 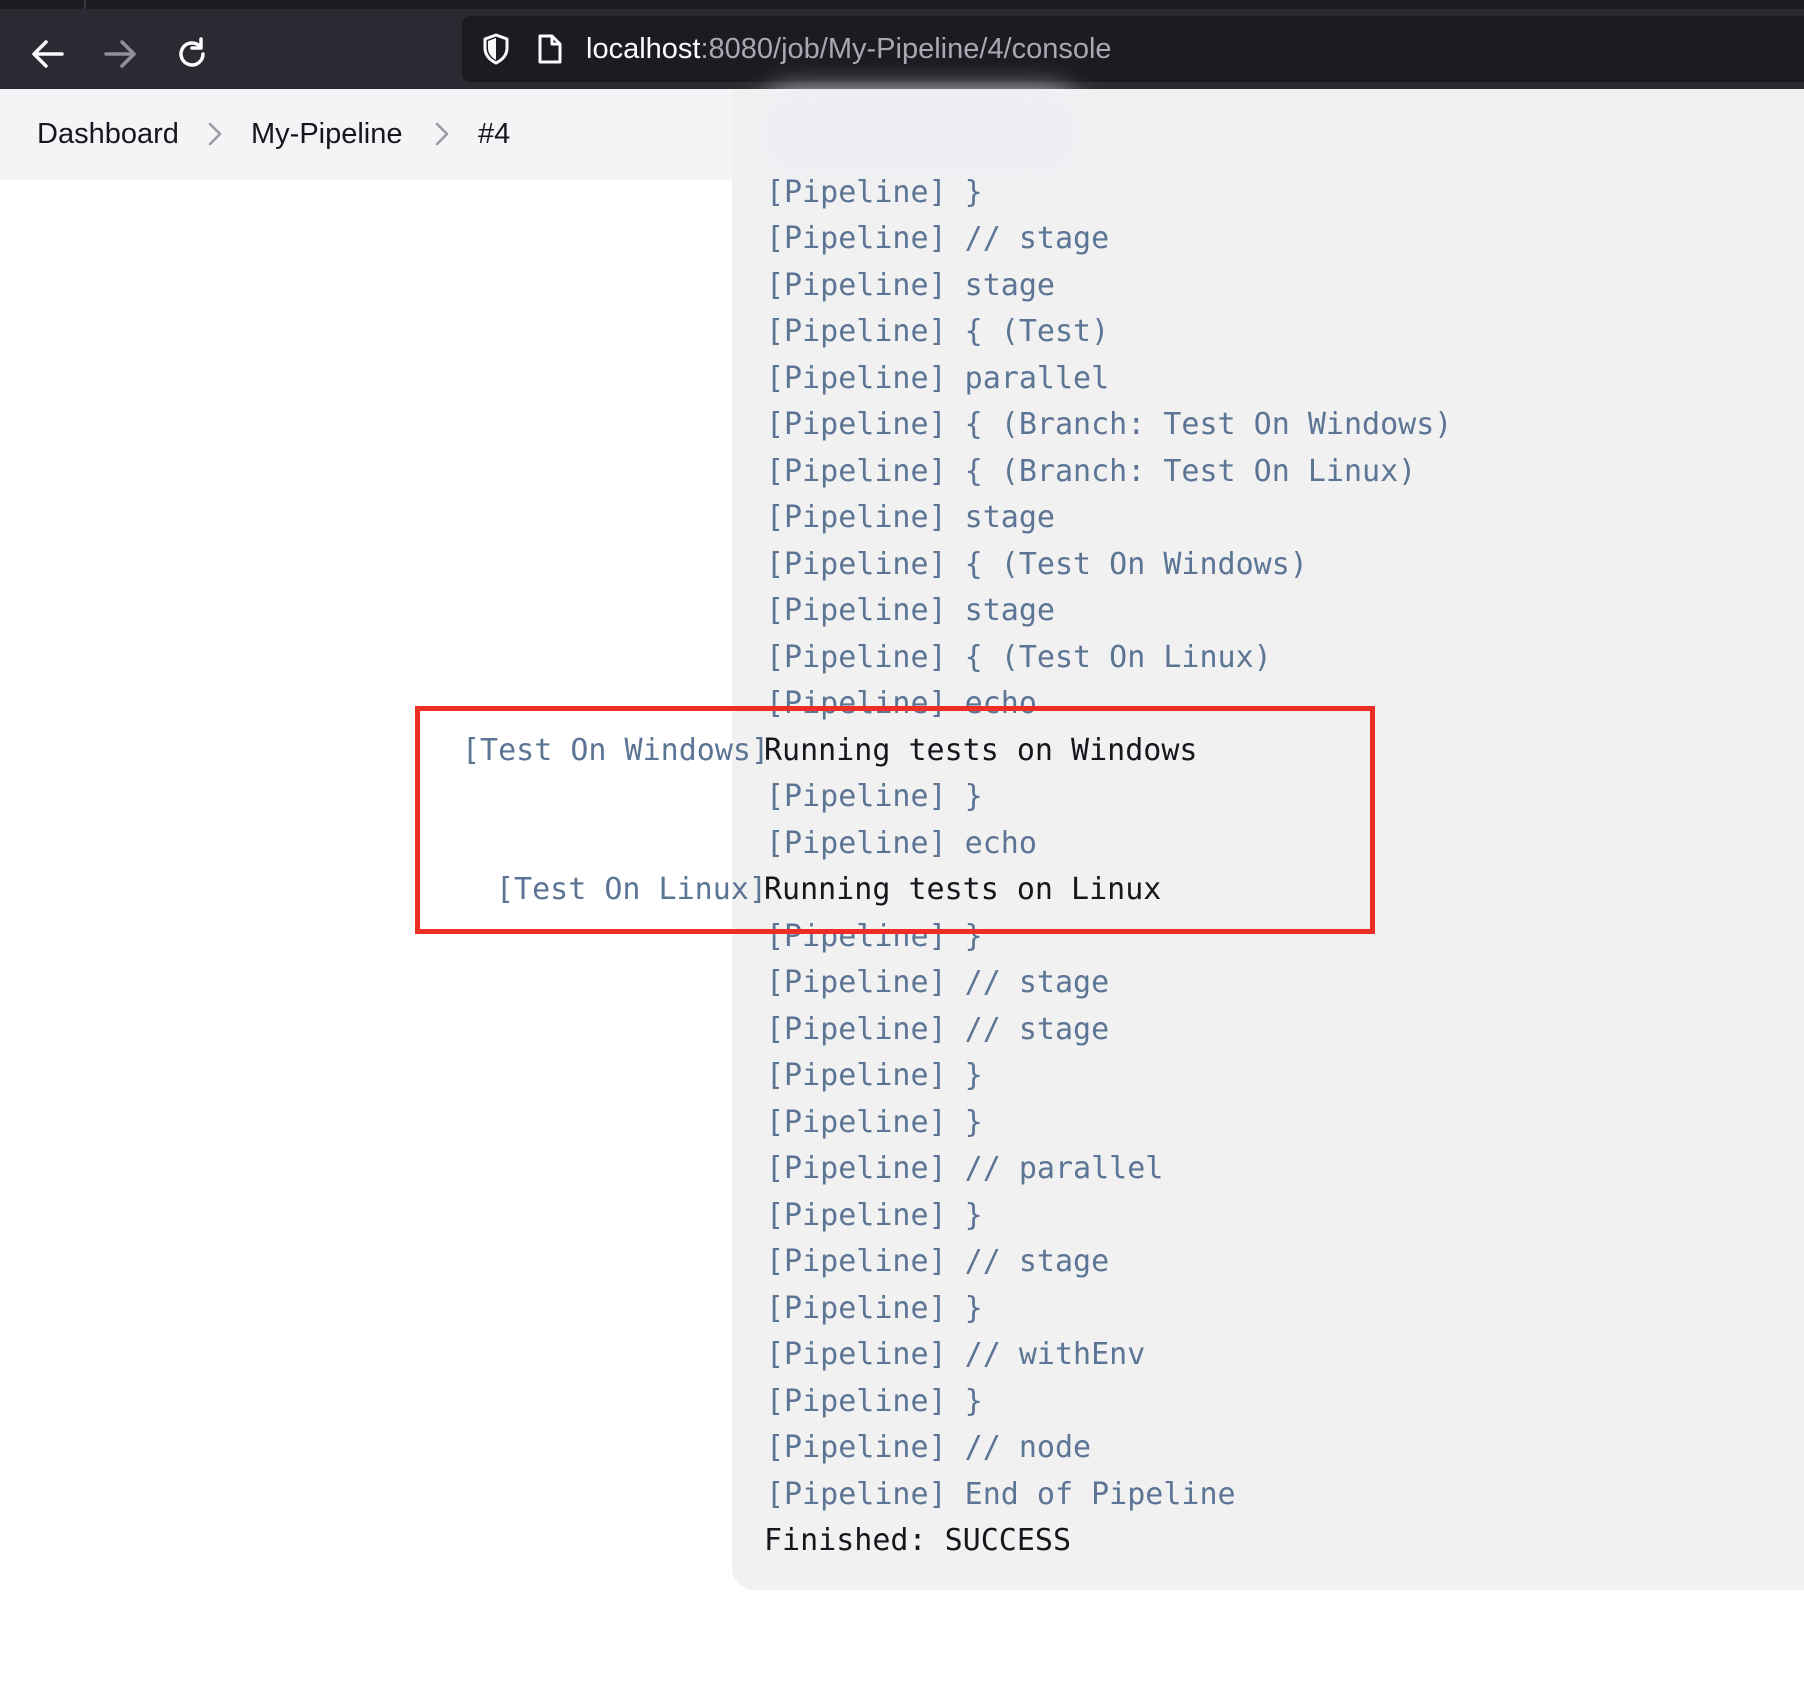 I want to click on reload-icon, so click(x=192, y=52).